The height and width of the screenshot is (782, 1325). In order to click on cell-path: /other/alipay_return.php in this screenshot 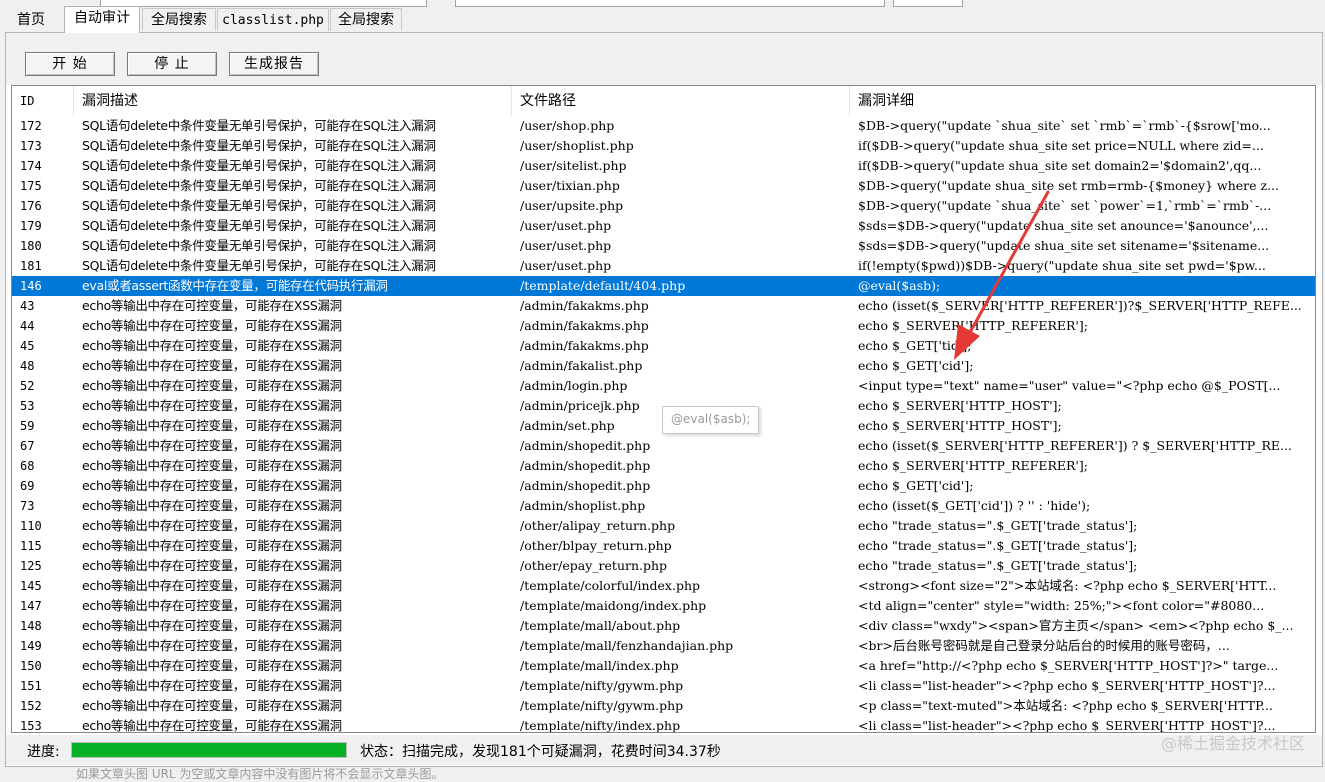, I will do `click(598, 525)`.